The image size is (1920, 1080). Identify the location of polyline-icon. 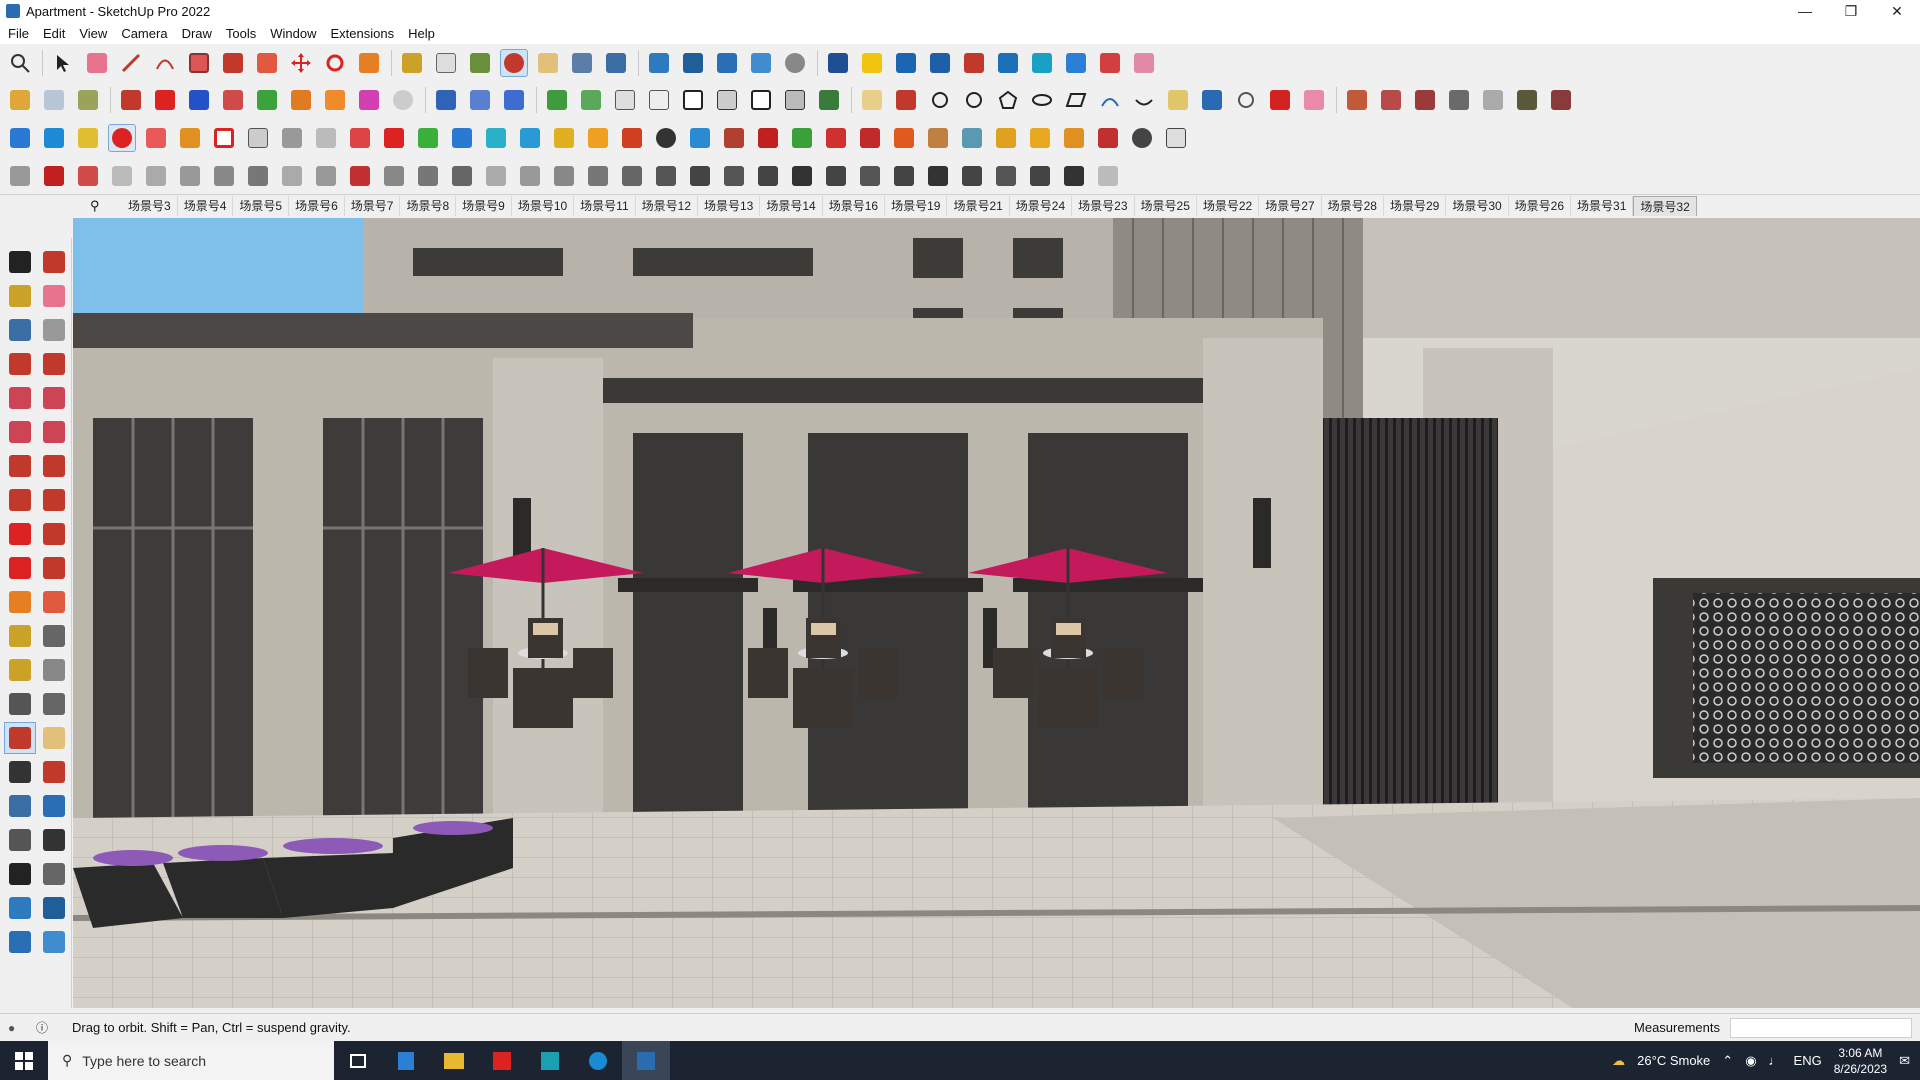
(20, 176).